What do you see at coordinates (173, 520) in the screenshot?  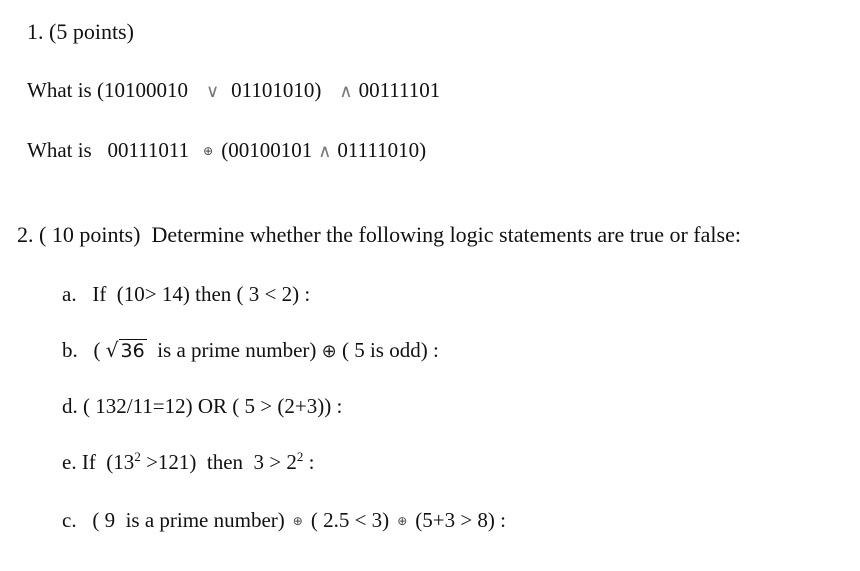 I see `statement-text: c. ( 9 is a prime number)` at bounding box center [173, 520].